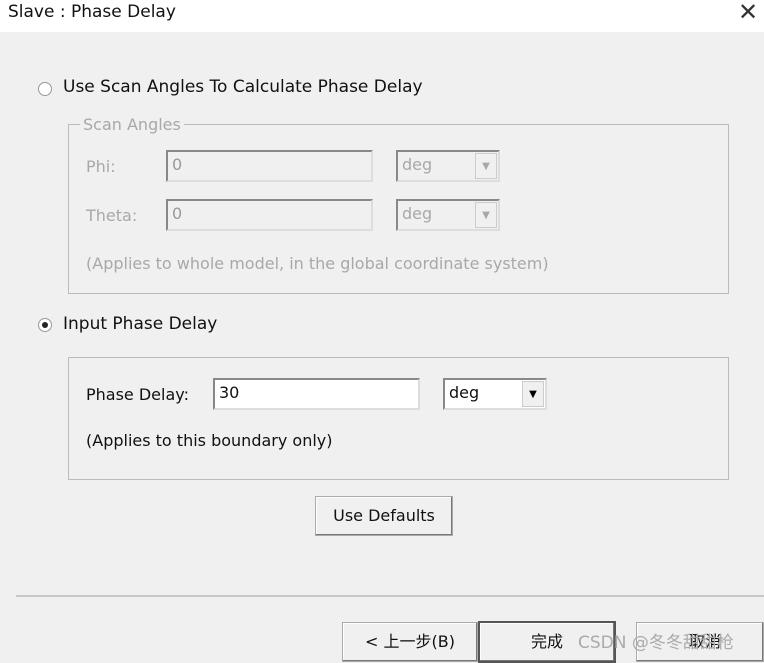 Image resolution: width=764 pixels, height=663 pixels. I want to click on close-icon: ✕, so click(748, 13).